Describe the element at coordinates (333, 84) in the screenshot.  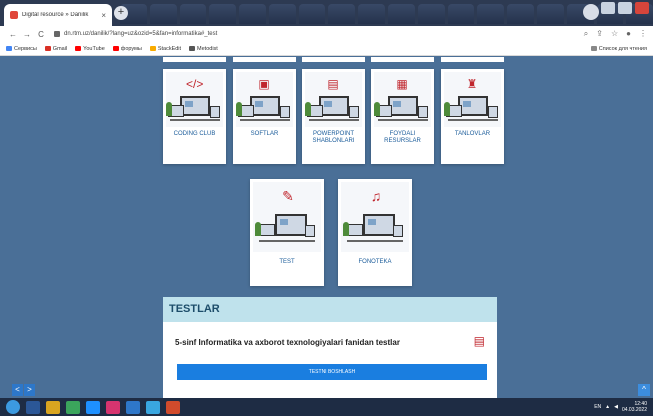
I see `presentation-icon: ▤` at that location.